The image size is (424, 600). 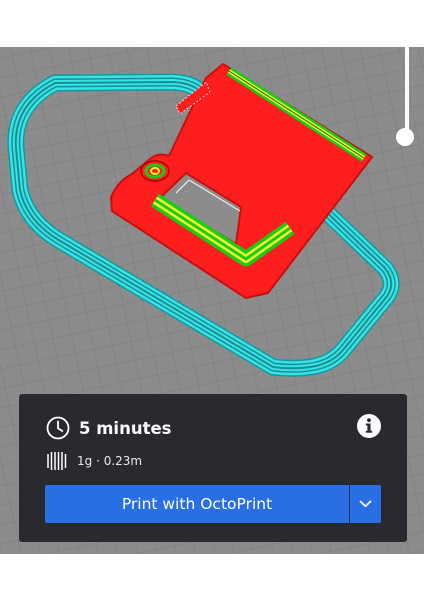 I want to click on chevron-down-icon, so click(x=365, y=504).